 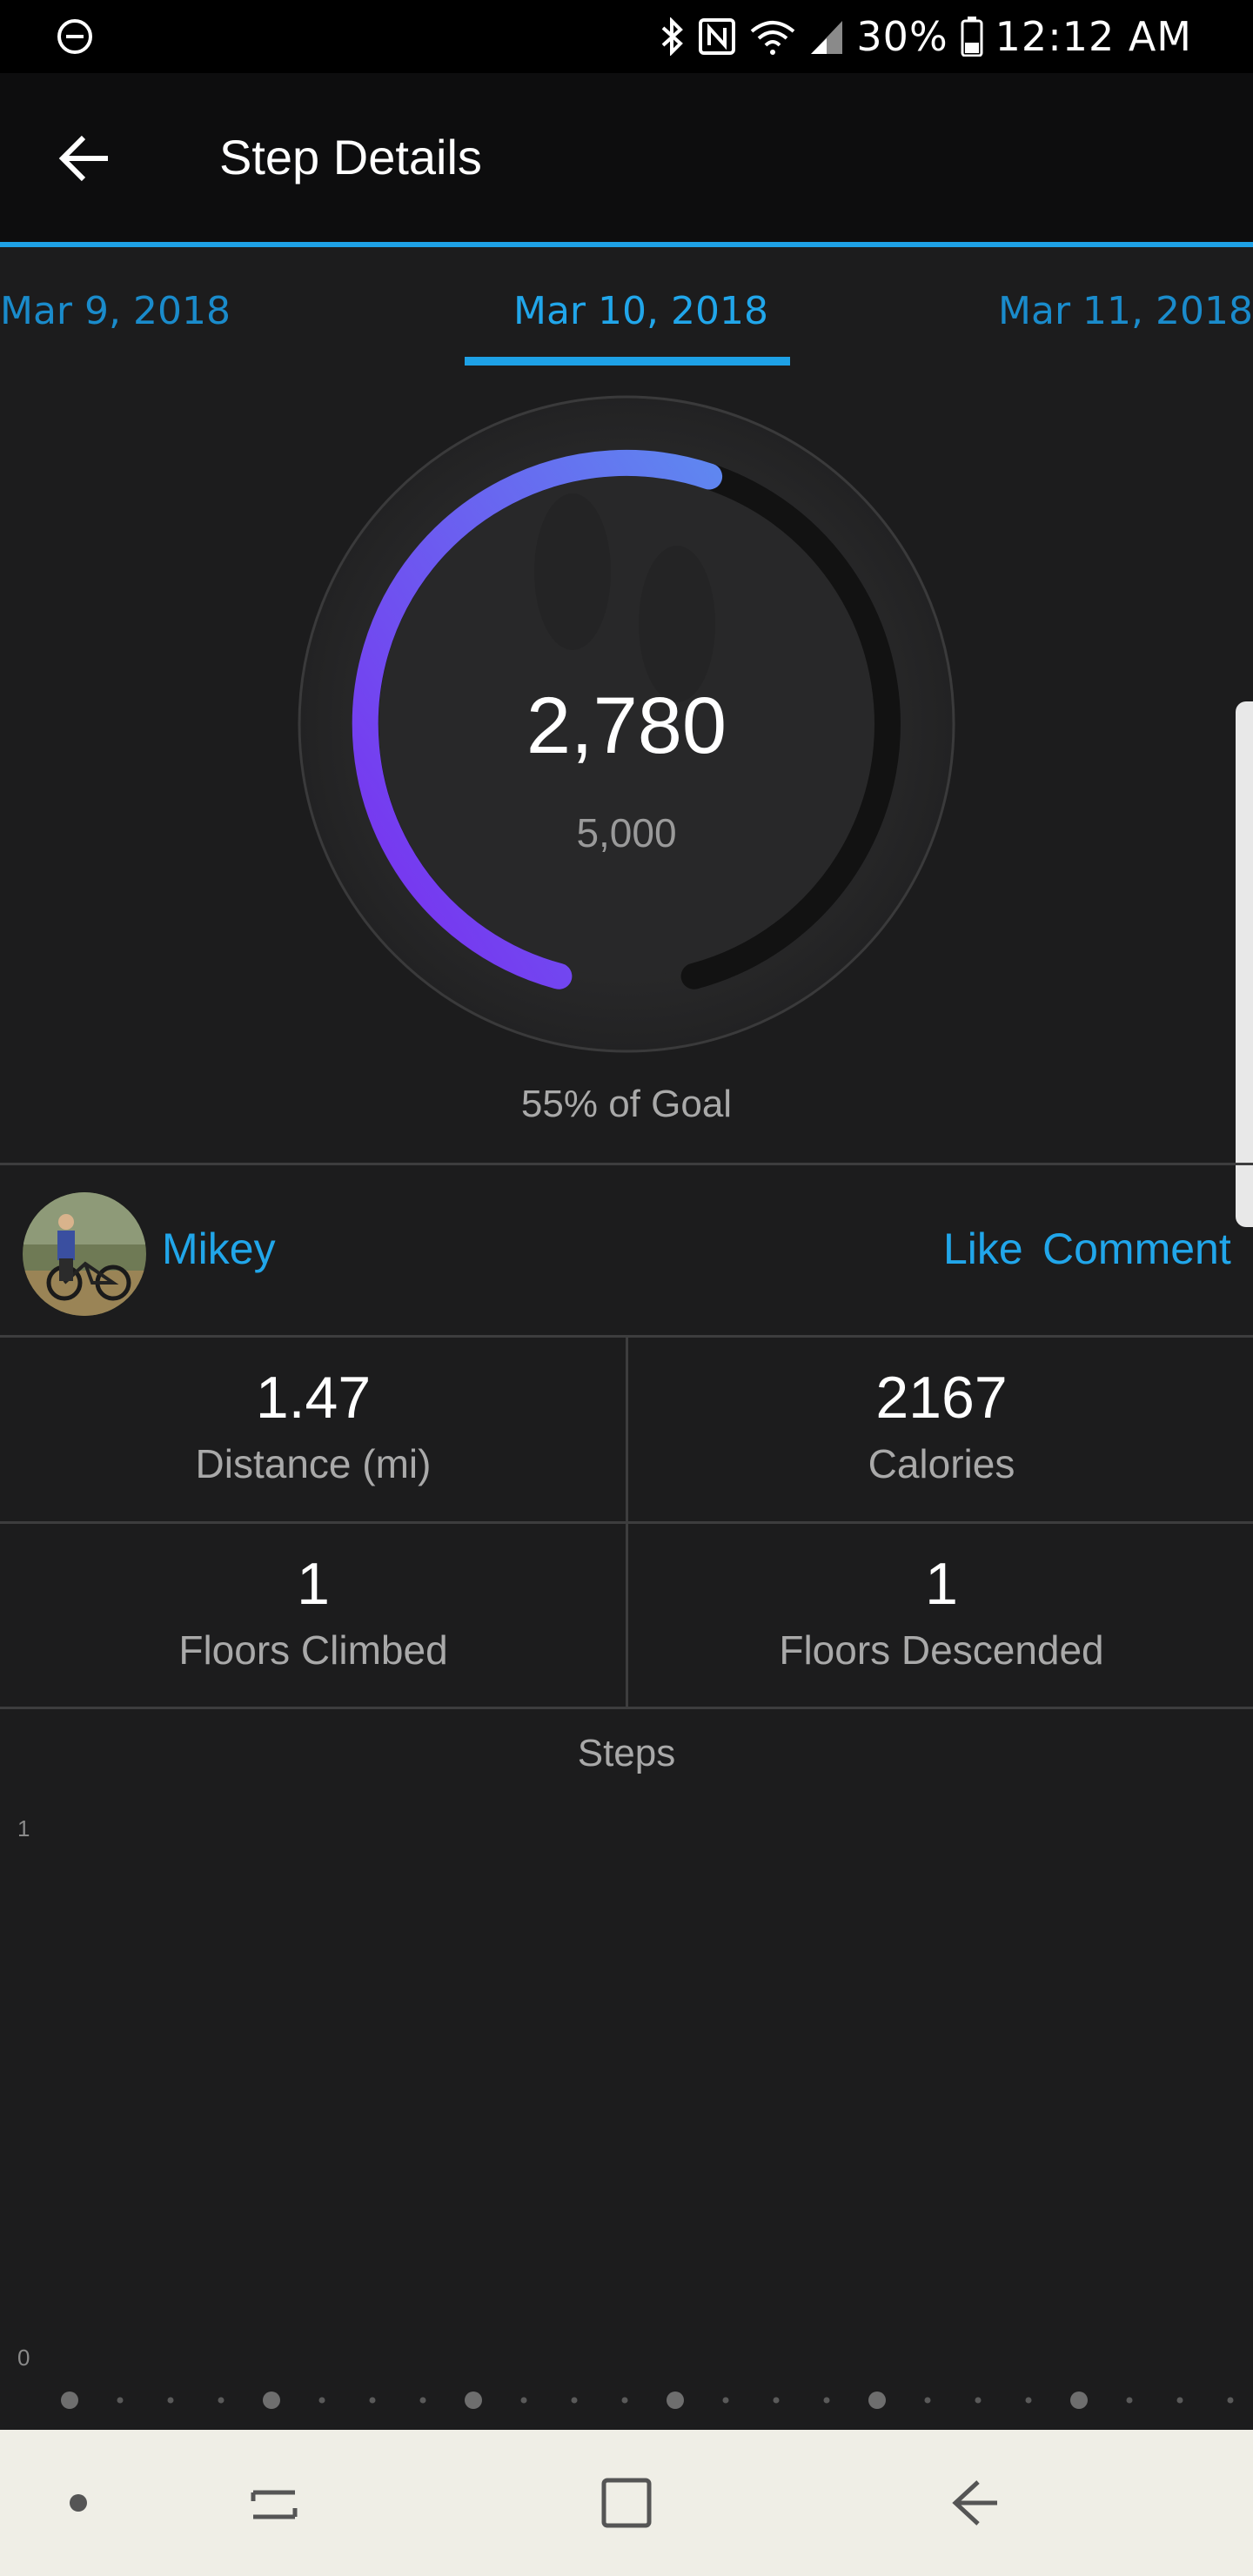 I want to click on recent-apps-icon, so click(x=274, y=2504).